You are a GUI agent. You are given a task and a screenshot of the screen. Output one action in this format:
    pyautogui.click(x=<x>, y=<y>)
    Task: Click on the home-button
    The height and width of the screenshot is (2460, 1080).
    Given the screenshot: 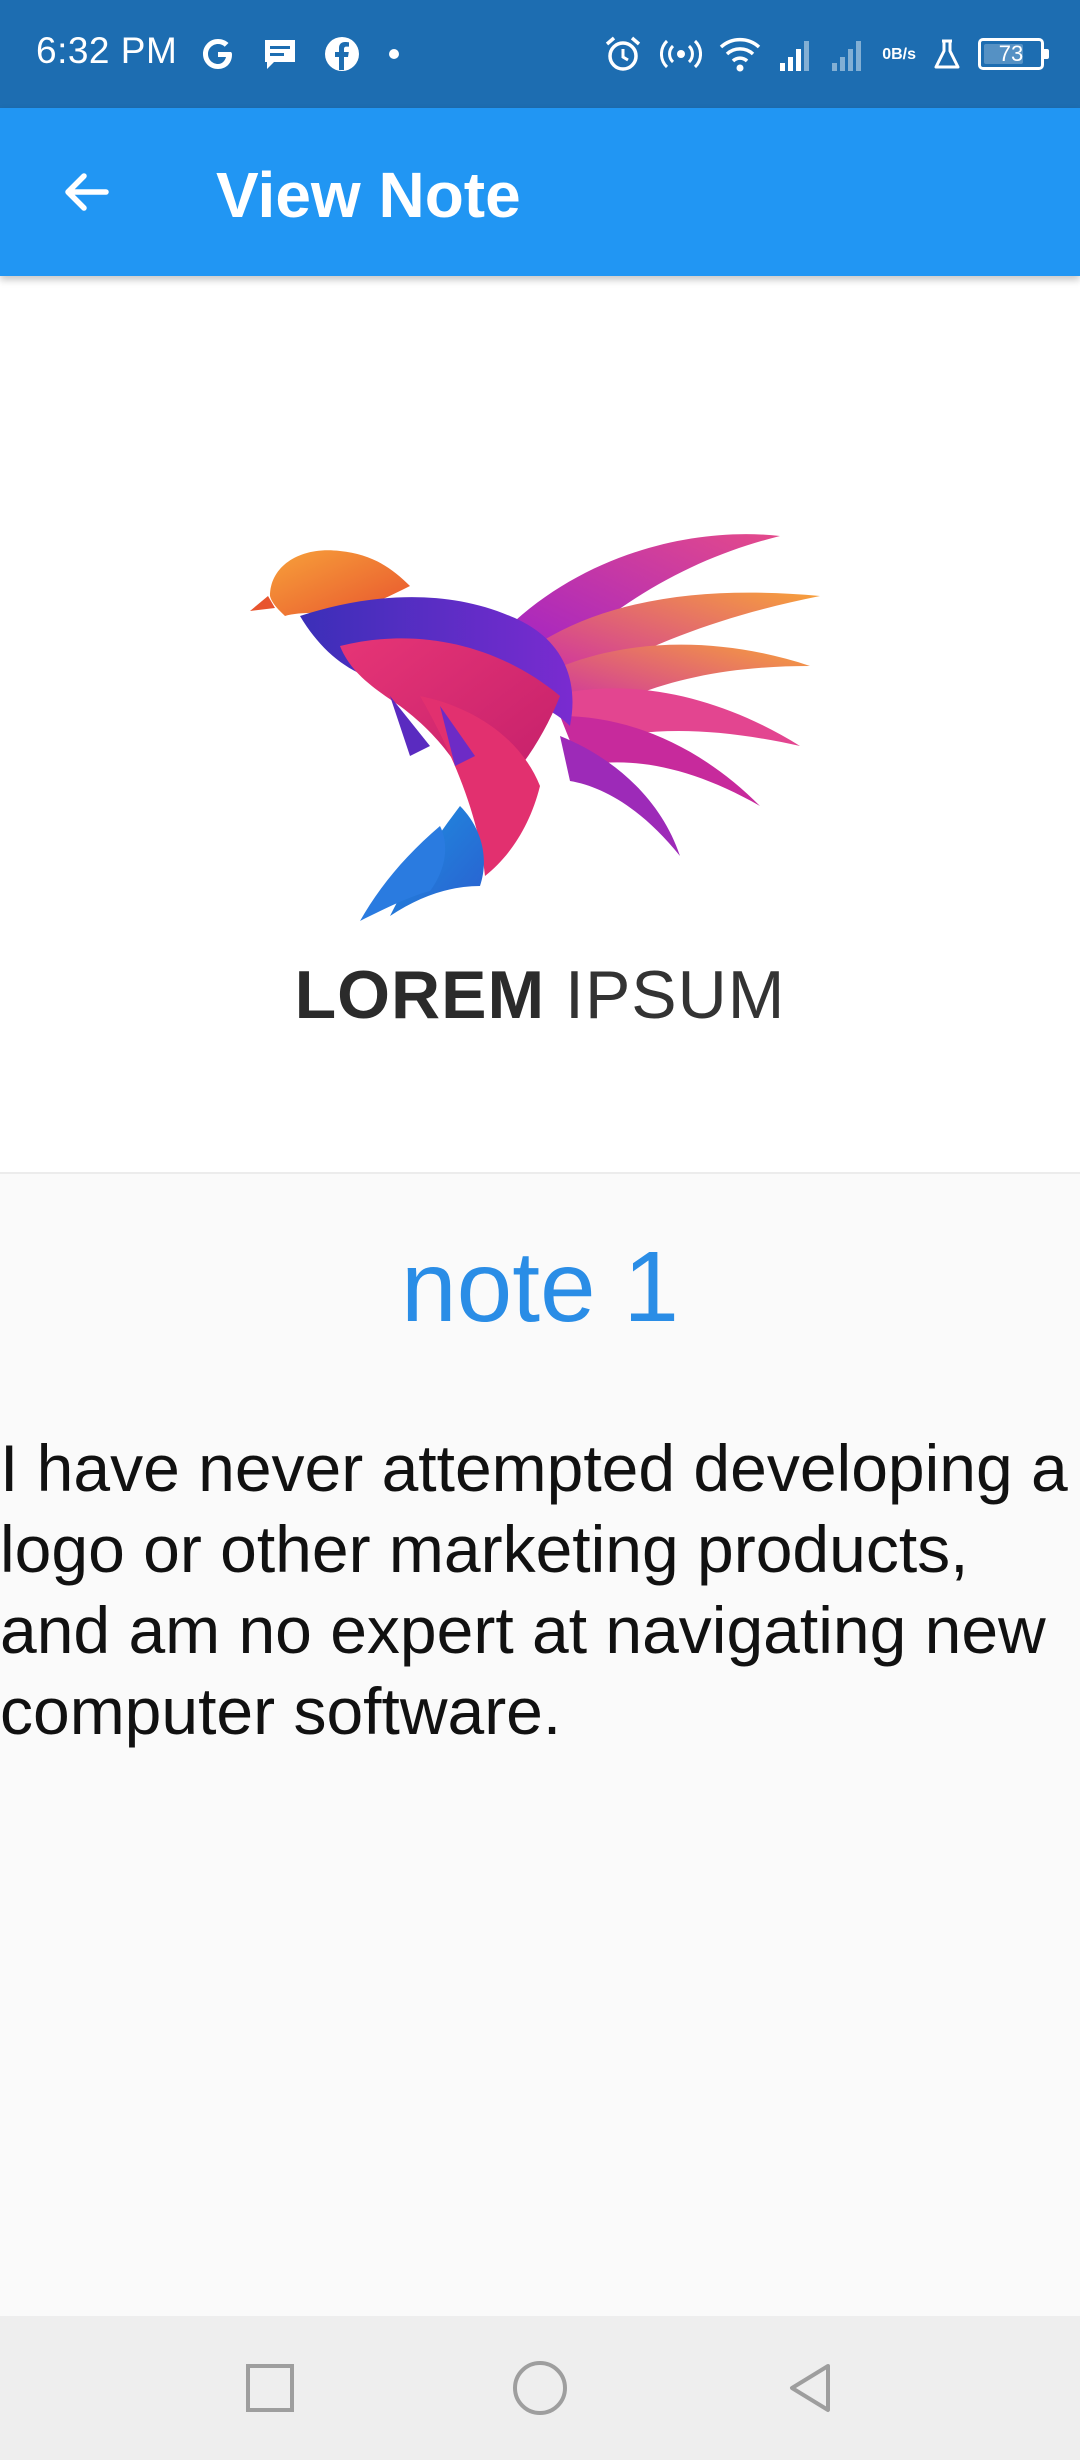 What is the action you would take?
    pyautogui.click(x=540, y=2388)
    